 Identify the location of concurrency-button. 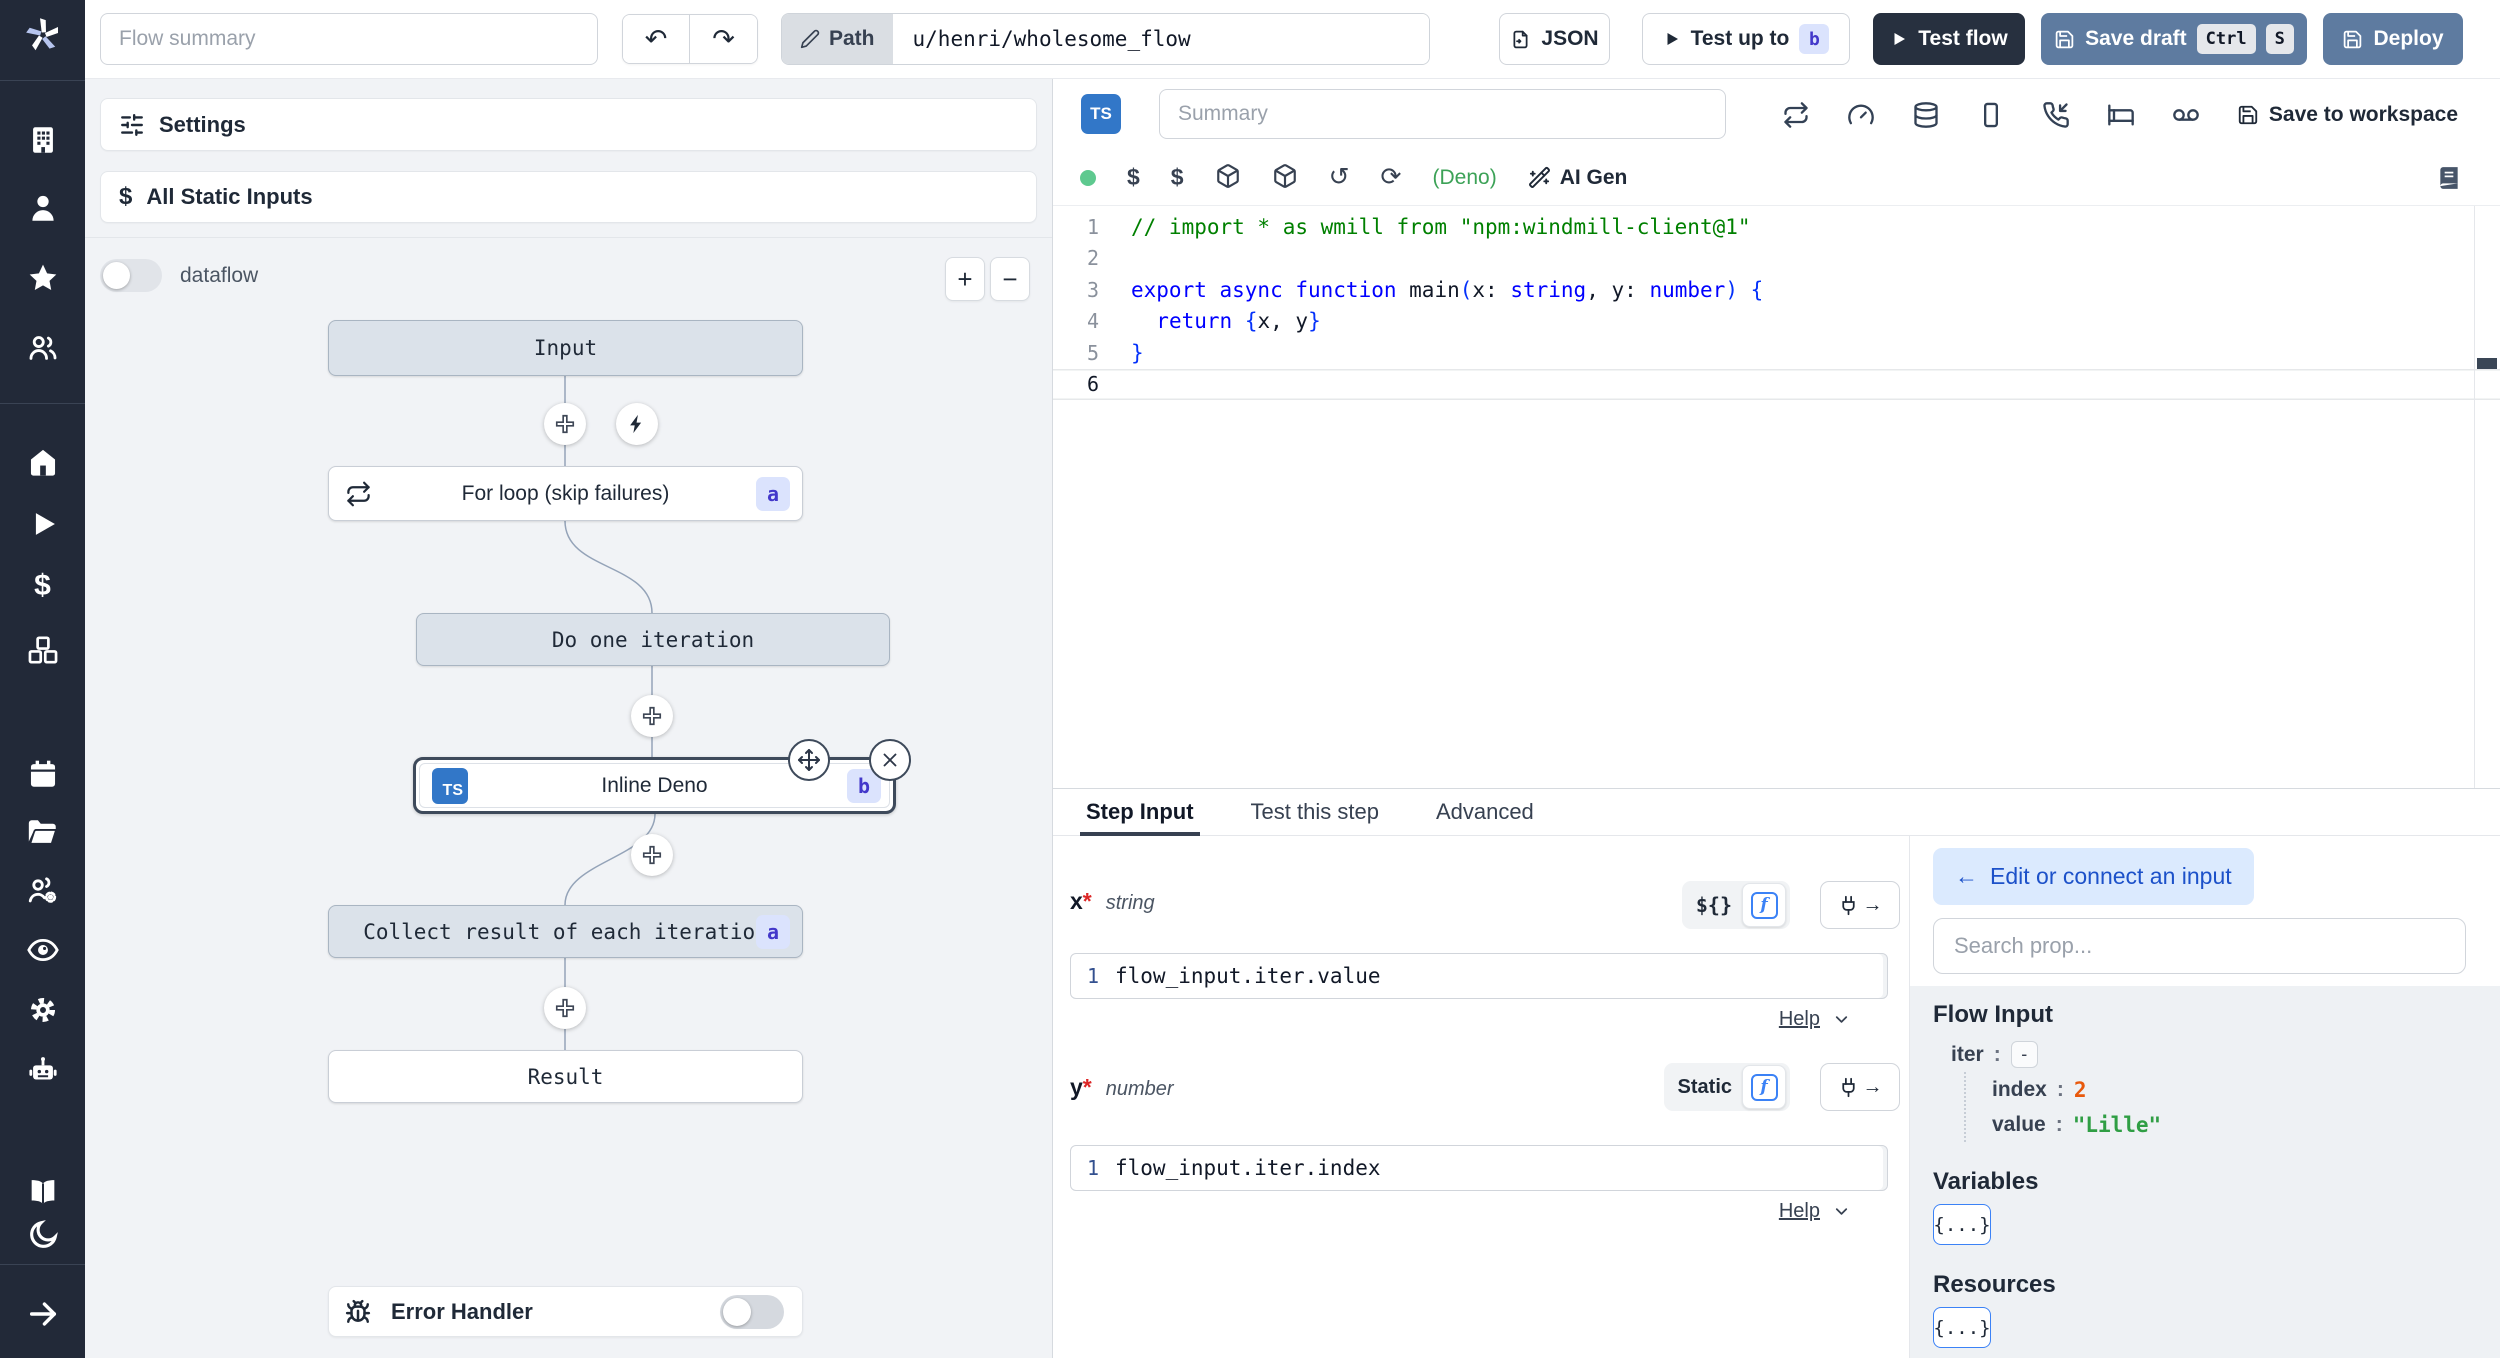
(1861, 115).